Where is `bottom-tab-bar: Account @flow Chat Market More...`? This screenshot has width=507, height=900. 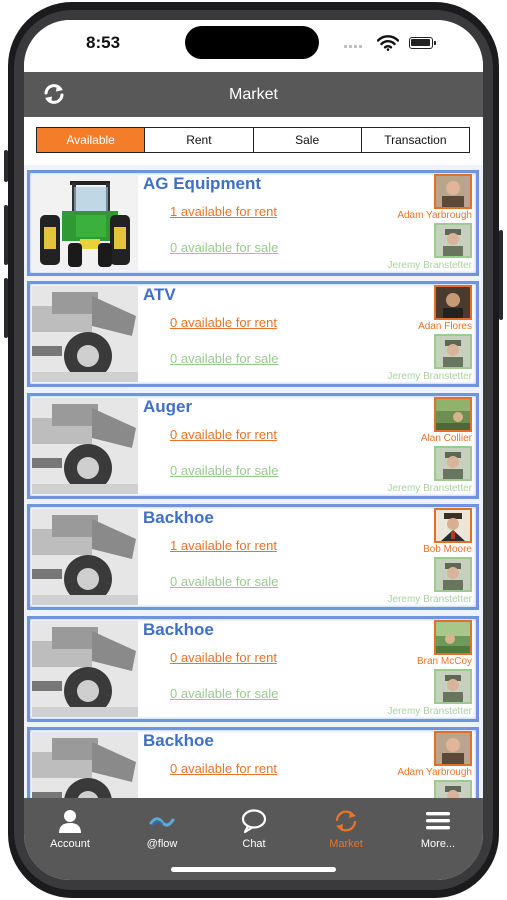 bottom-tab-bar: Account @flow Chat Market More... is located at coordinates (253, 839).